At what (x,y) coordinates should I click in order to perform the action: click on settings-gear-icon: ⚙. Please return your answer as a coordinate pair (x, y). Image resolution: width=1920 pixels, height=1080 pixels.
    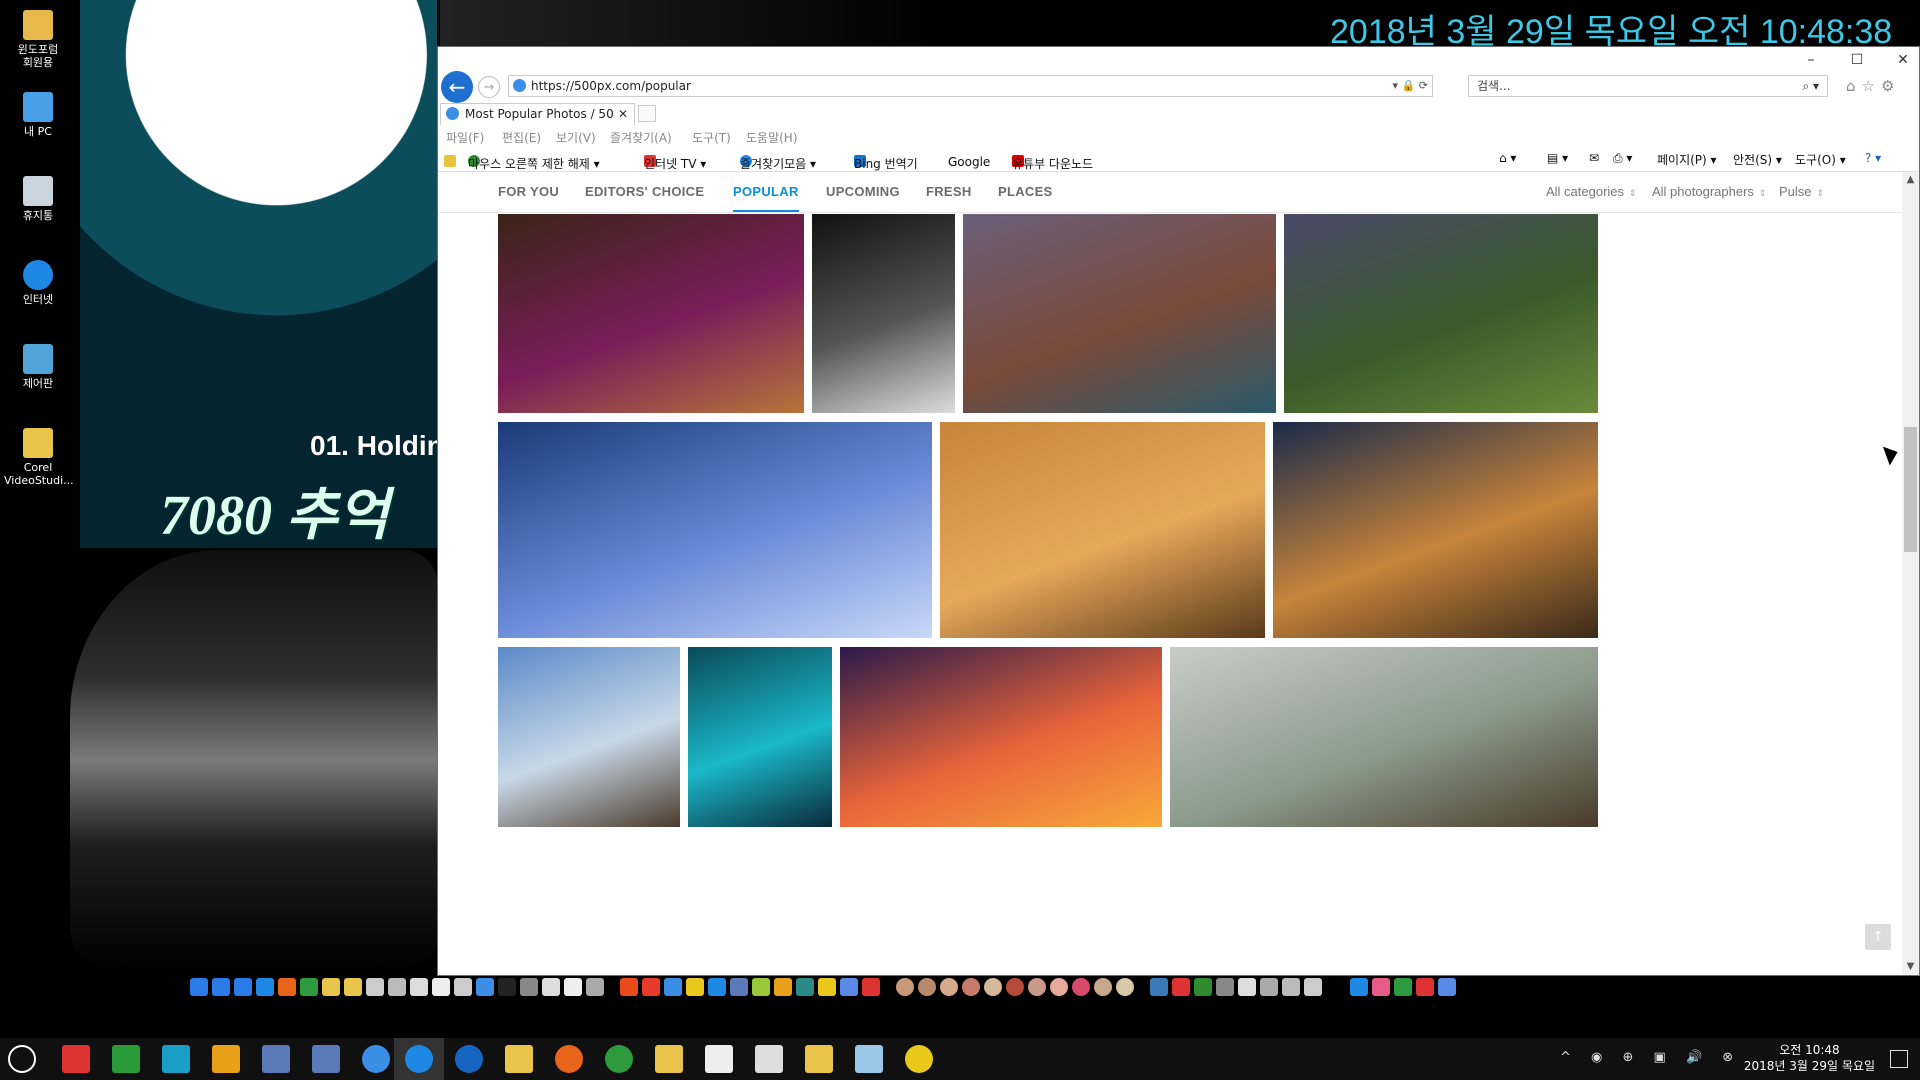
    Looking at the image, I should click on (1890, 86).